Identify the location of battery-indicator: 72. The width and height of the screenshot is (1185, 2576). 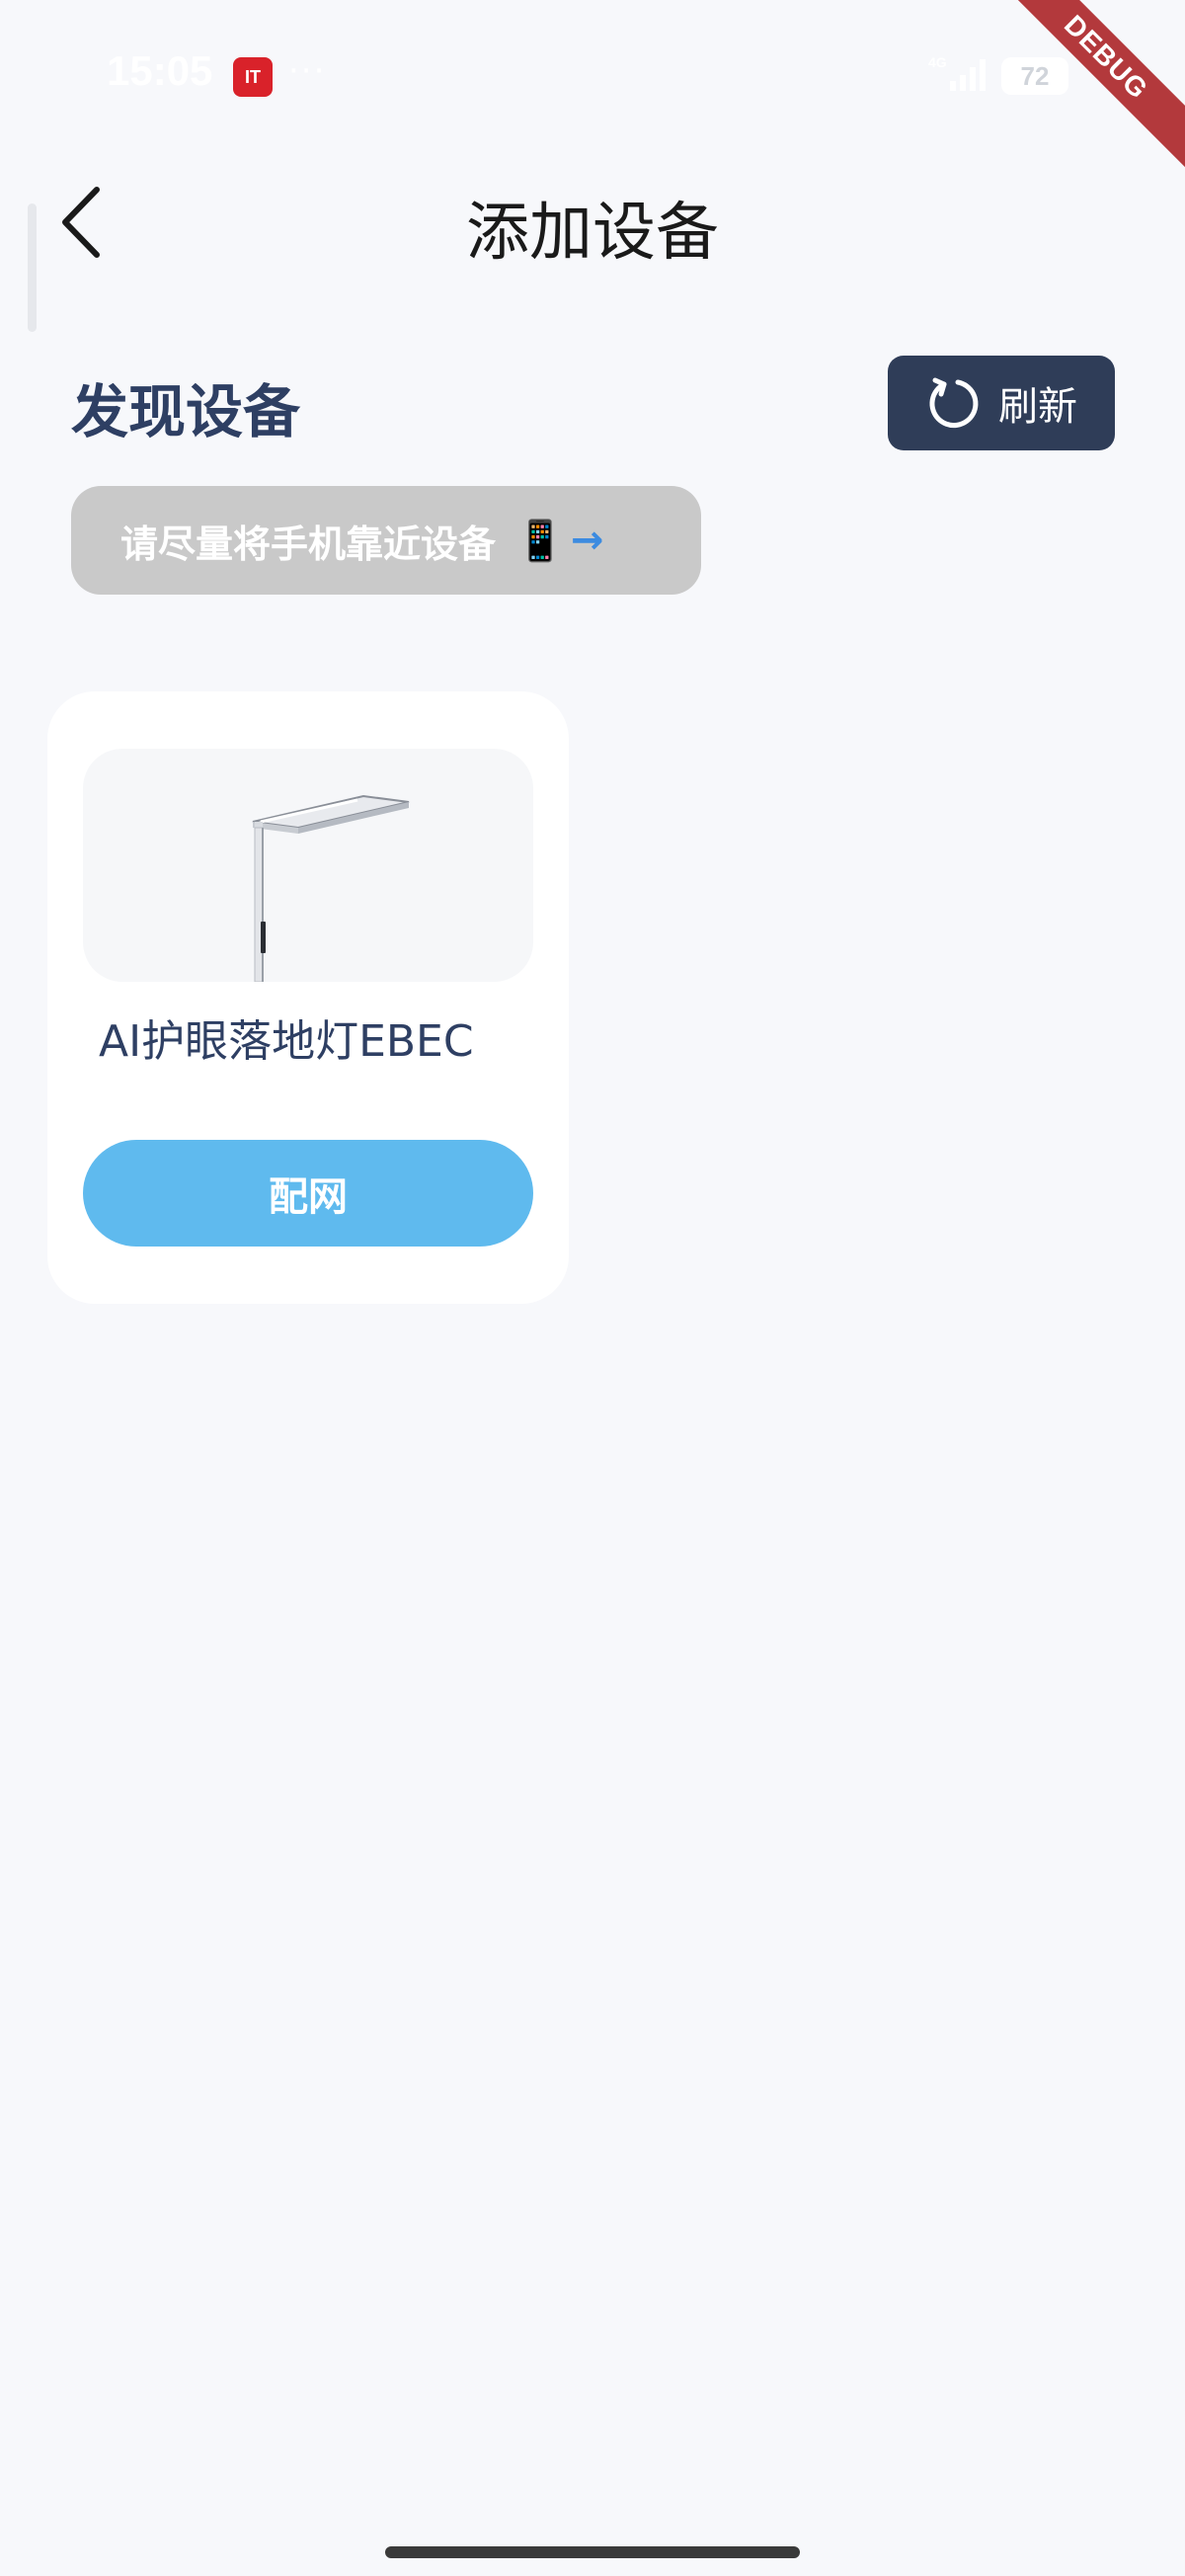
(1034, 76).